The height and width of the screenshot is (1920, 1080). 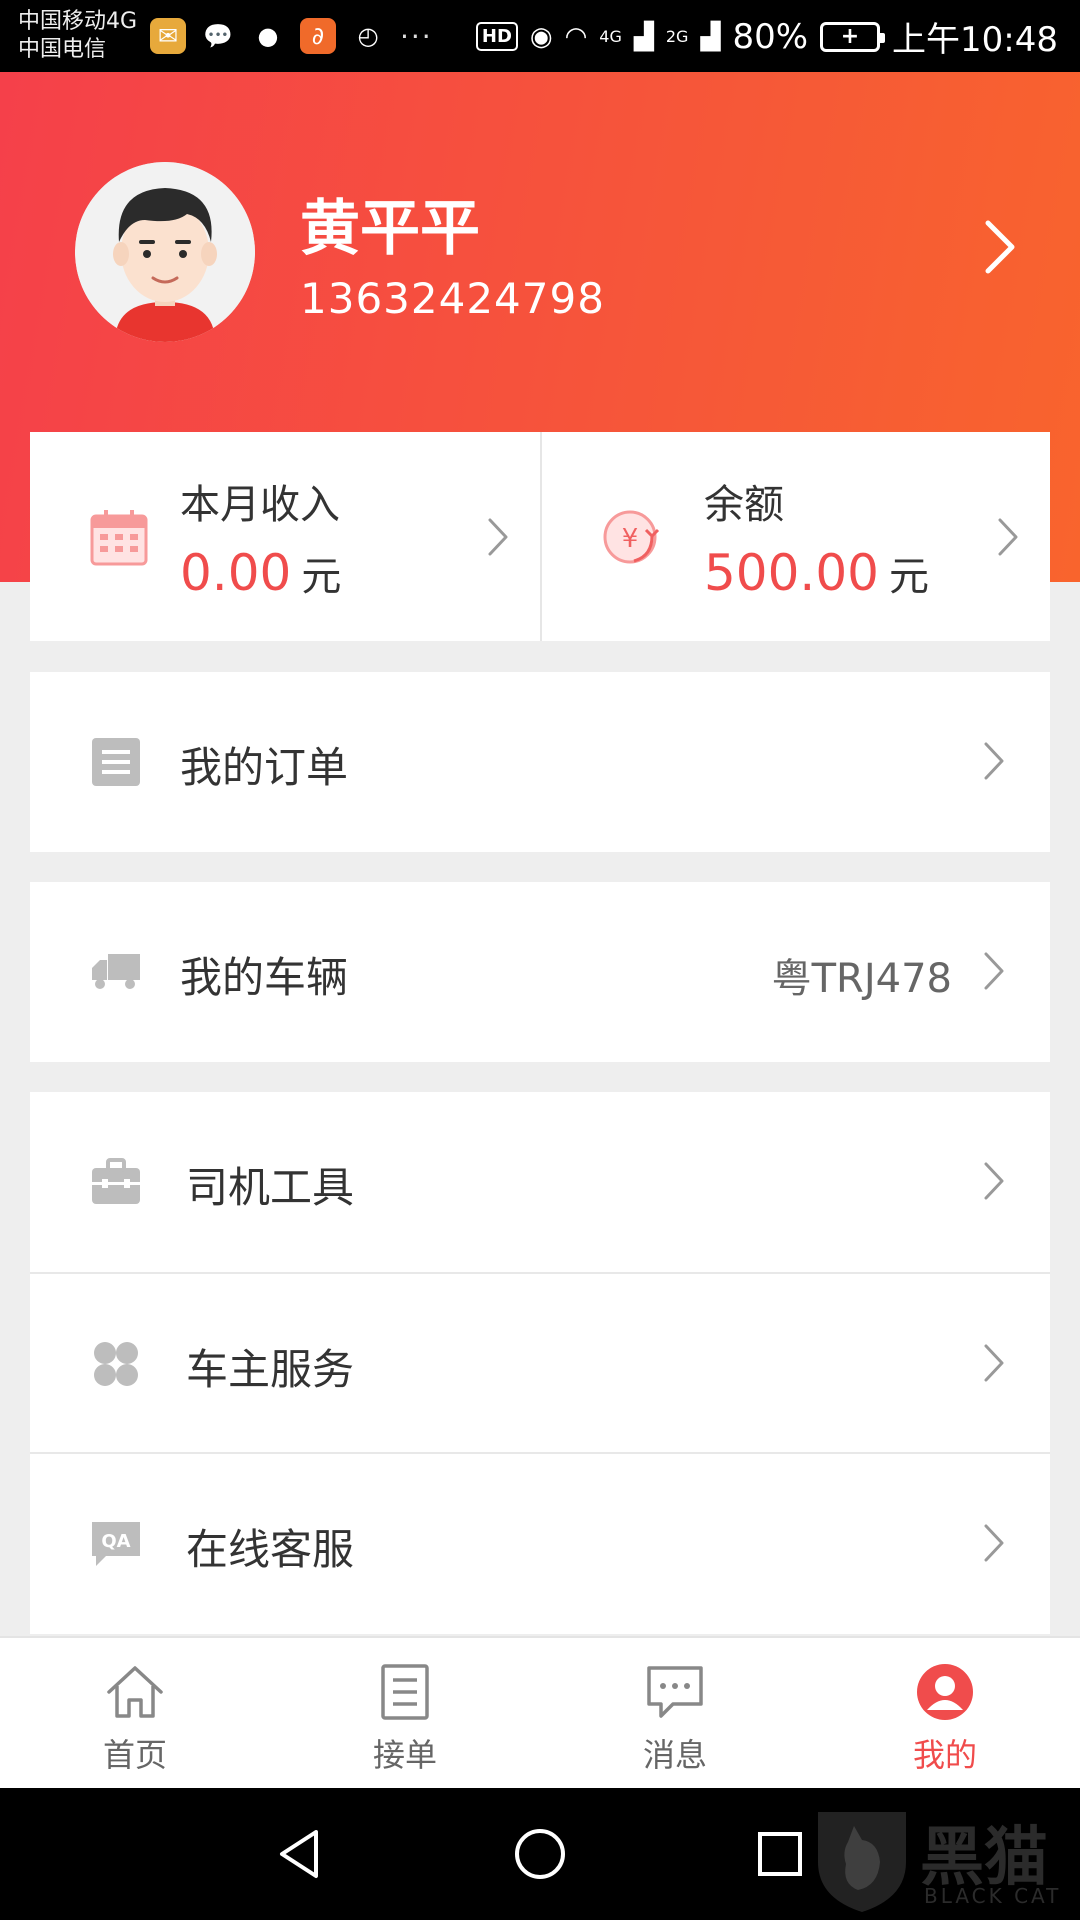 What do you see at coordinates (270, 1187) in the screenshot?
I see `tools-label: 司机工具` at bounding box center [270, 1187].